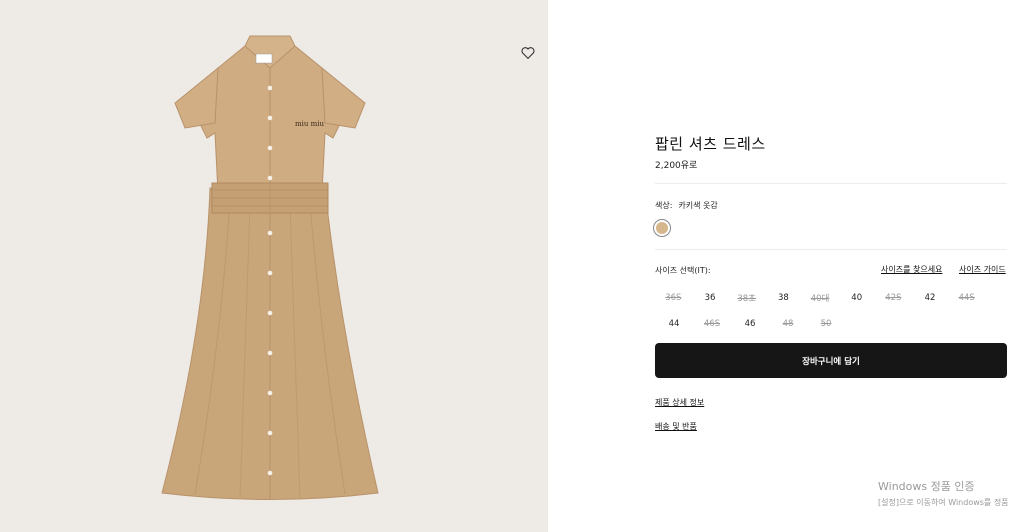 This screenshot has height=532, width=1024. What do you see at coordinates (982, 269) in the screenshot?
I see `size-guide-link: 사이즈 가이드` at bounding box center [982, 269].